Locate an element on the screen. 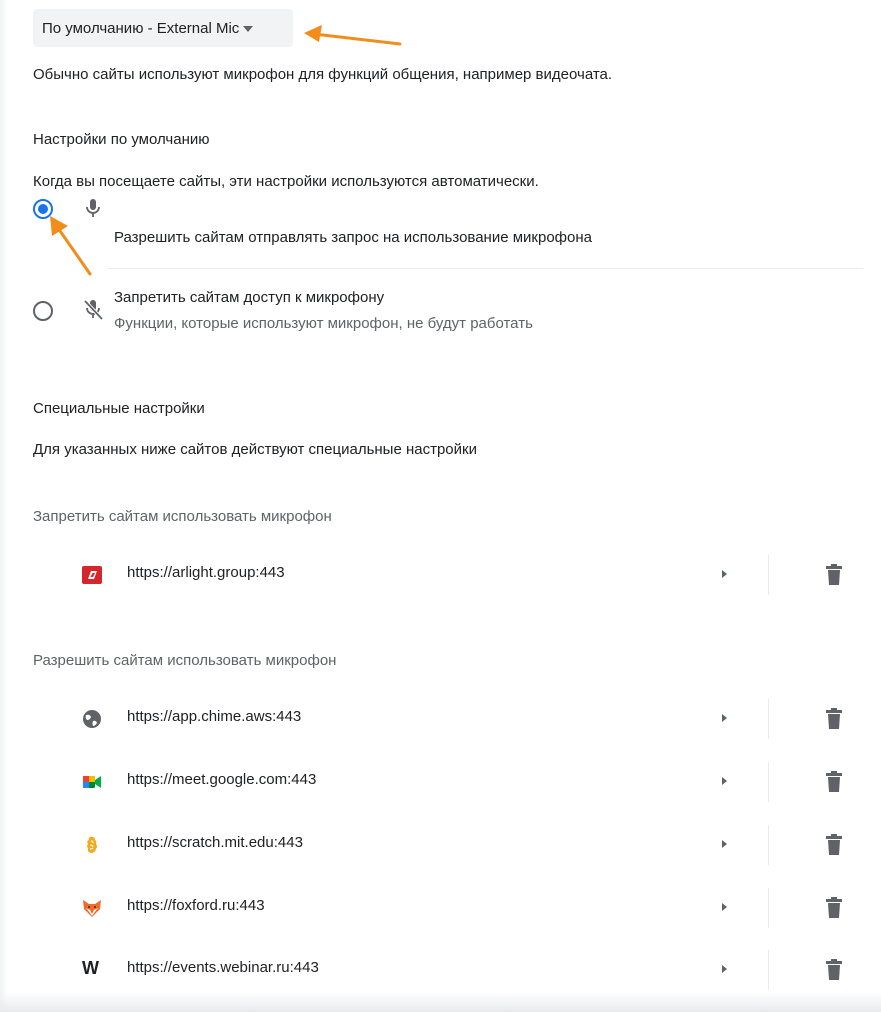 The width and height of the screenshot is (881, 1012). annotation-arrow-icon is located at coordinates (353, 35).